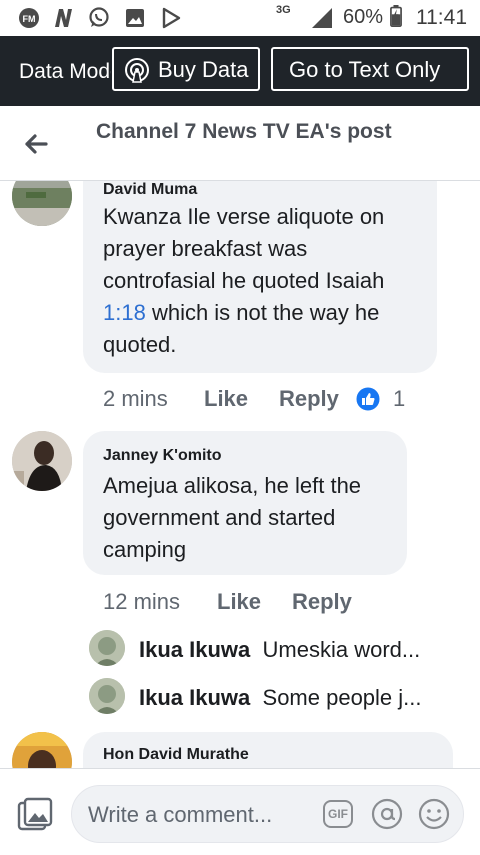 The width and height of the screenshot is (480, 855). I want to click on svg-text: FM, so click(29, 19).